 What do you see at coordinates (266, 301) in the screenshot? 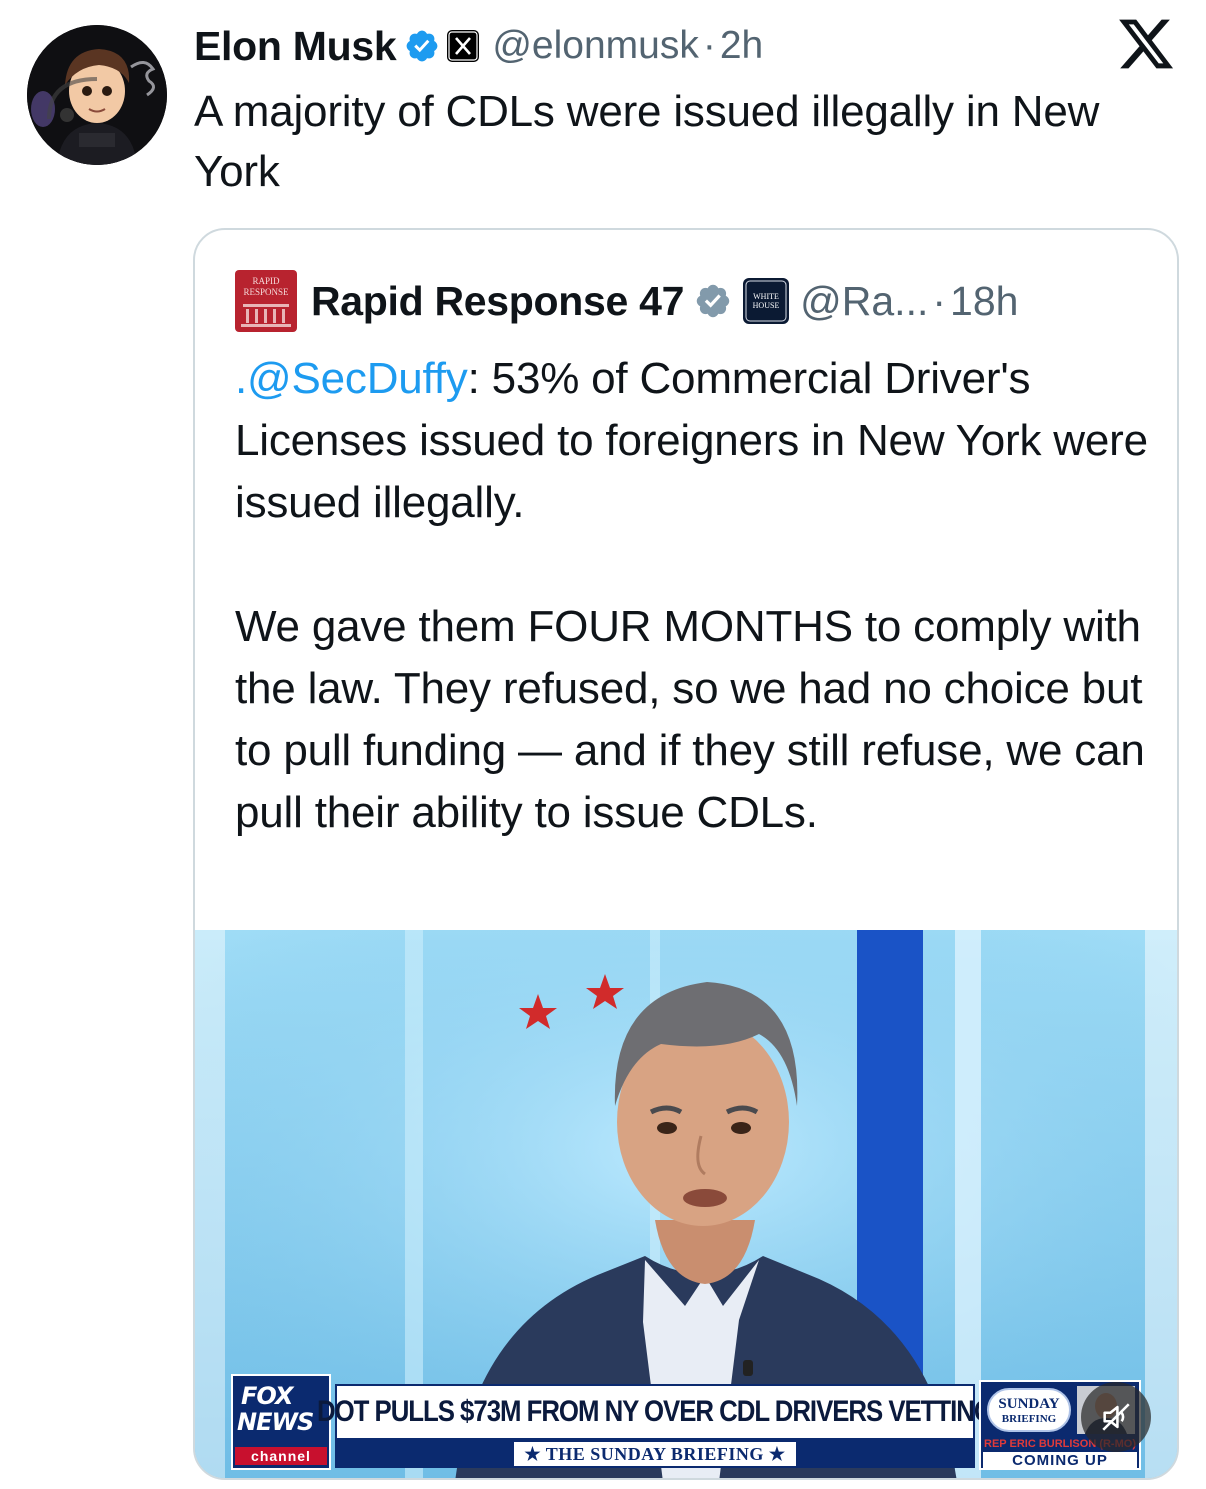
I see `rapid-response-logo: RAPID RESPONSE` at bounding box center [266, 301].